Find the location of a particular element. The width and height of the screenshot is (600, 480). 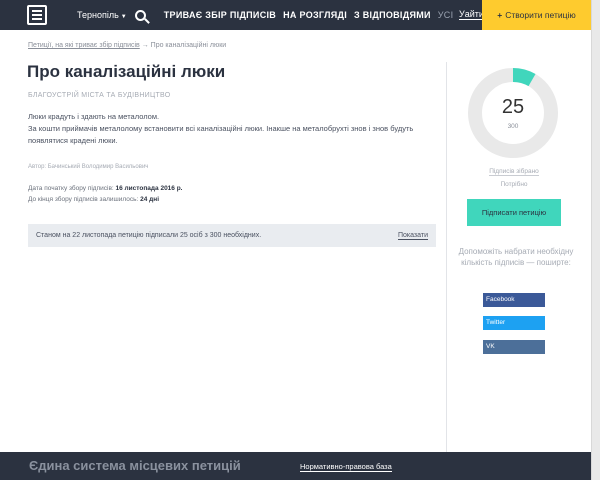

signed-label-text: Підписів зібрано is located at coordinates (514, 172).